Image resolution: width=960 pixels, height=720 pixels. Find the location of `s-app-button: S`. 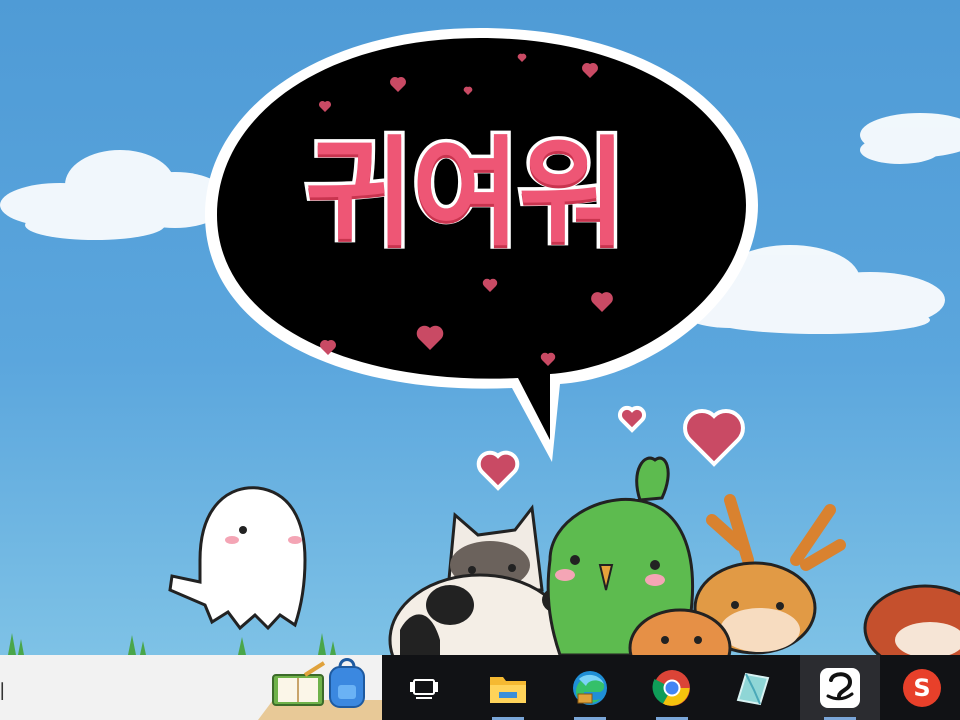

s-app-button: S is located at coordinates (922, 687).